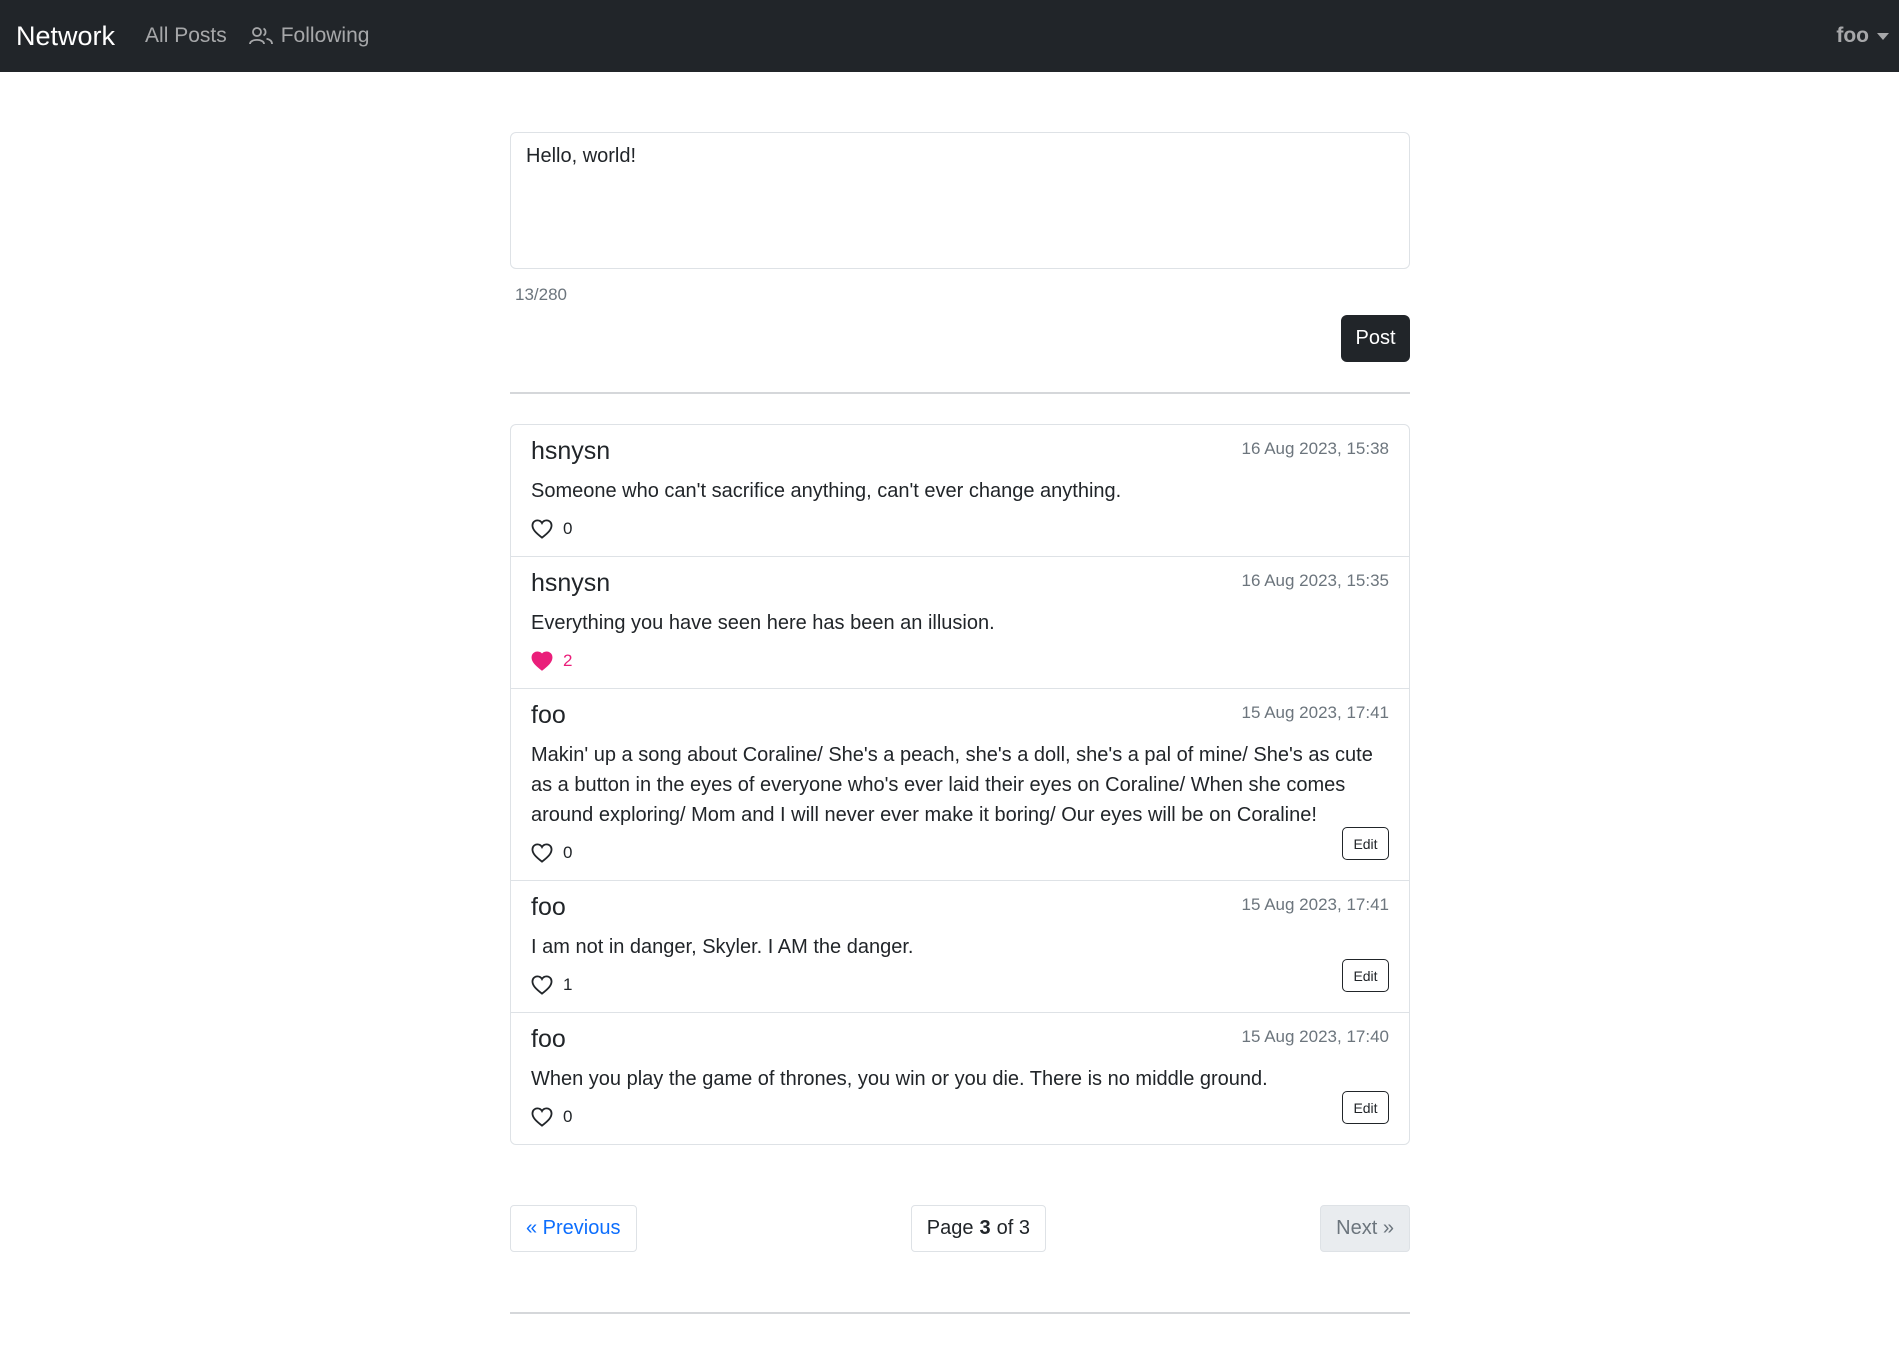 The height and width of the screenshot is (1355, 1899). What do you see at coordinates (1315, 1036) in the screenshot?
I see `post-timestamp: 15 Aug 2023, 17:40` at bounding box center [1315, 1036].